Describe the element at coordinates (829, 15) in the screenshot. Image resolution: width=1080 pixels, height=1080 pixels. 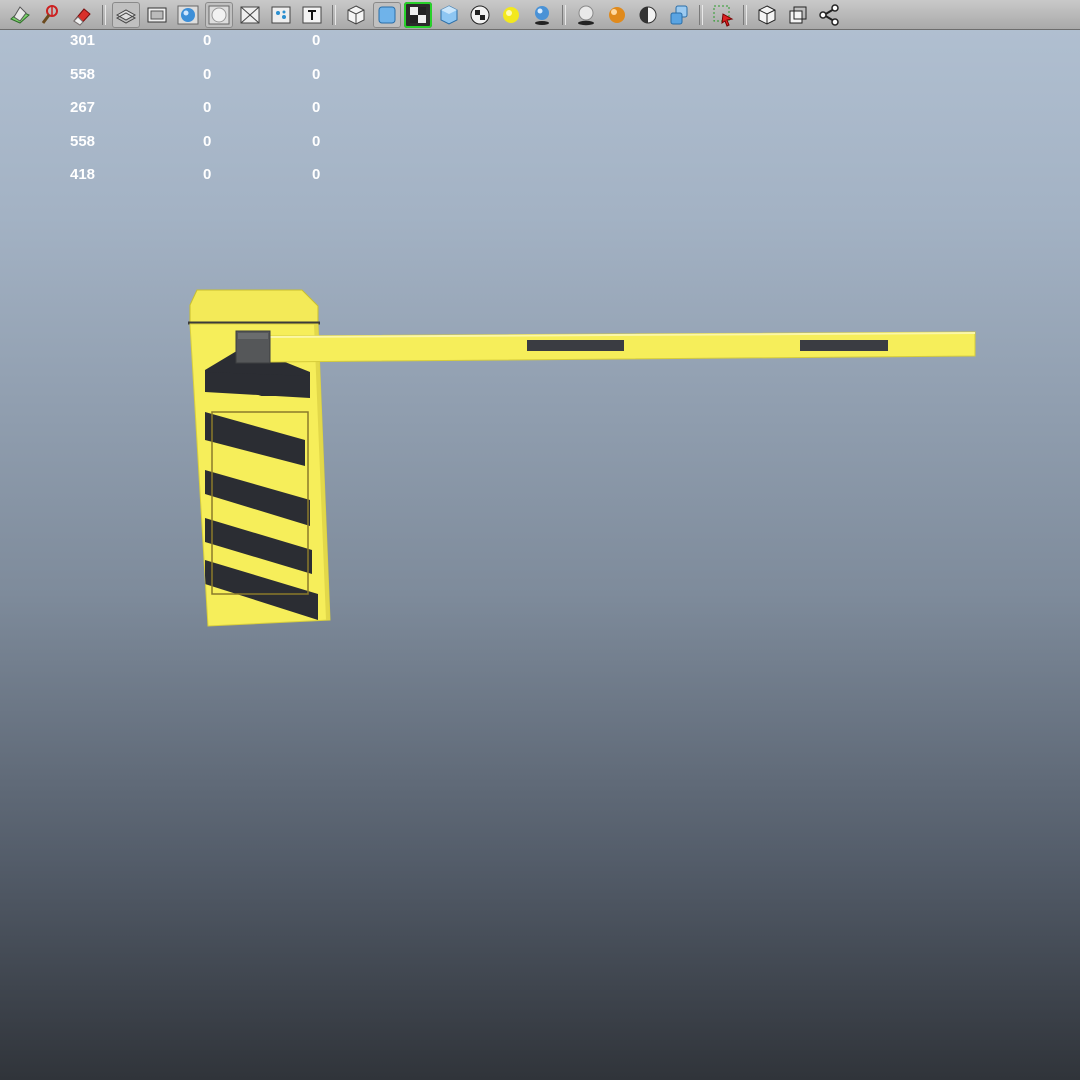
I see `share-nodes-icon` at that location.